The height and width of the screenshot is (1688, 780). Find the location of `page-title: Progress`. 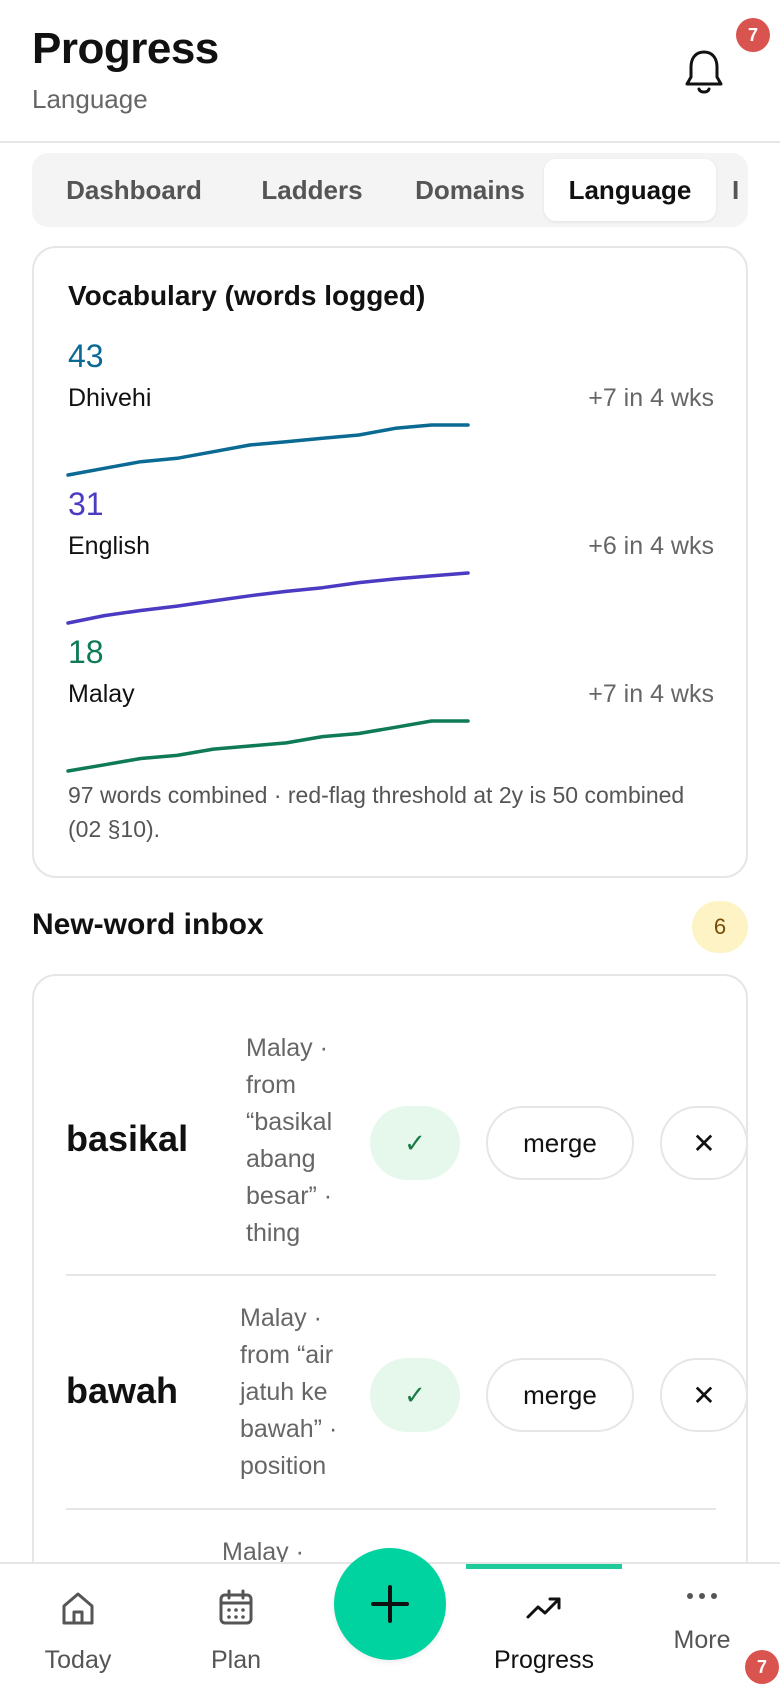

page-title: Progress is located at coordinates (125, 48).